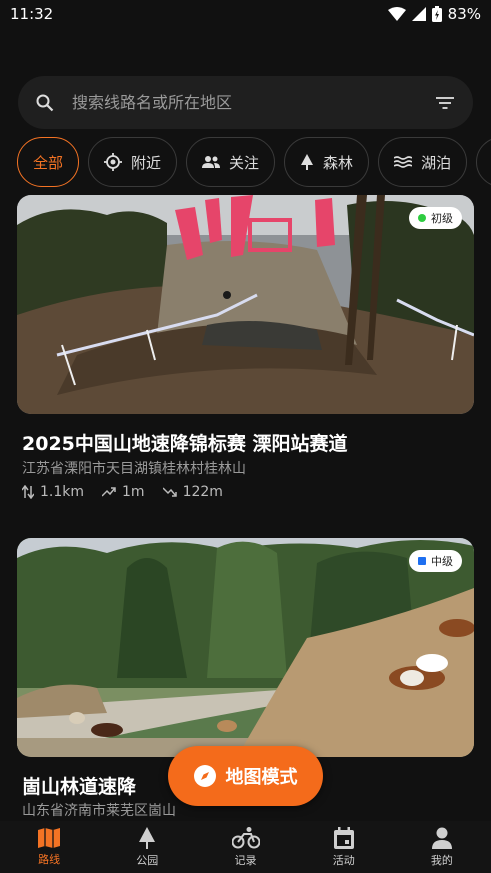 This screenshot has height=873, width=491. I want to click on calendar-icon, so click(343, 837).